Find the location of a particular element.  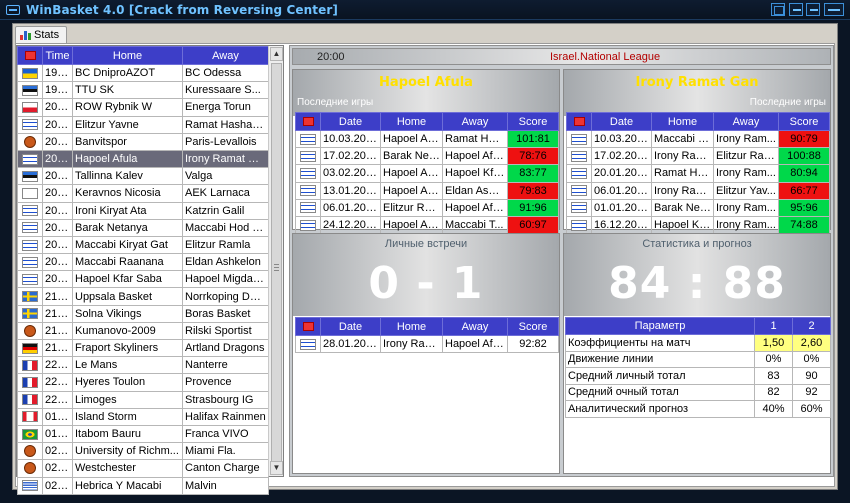

game-row: 02:15 Hebrica Y Macabi Malvin is located at coordinates (143, 485).